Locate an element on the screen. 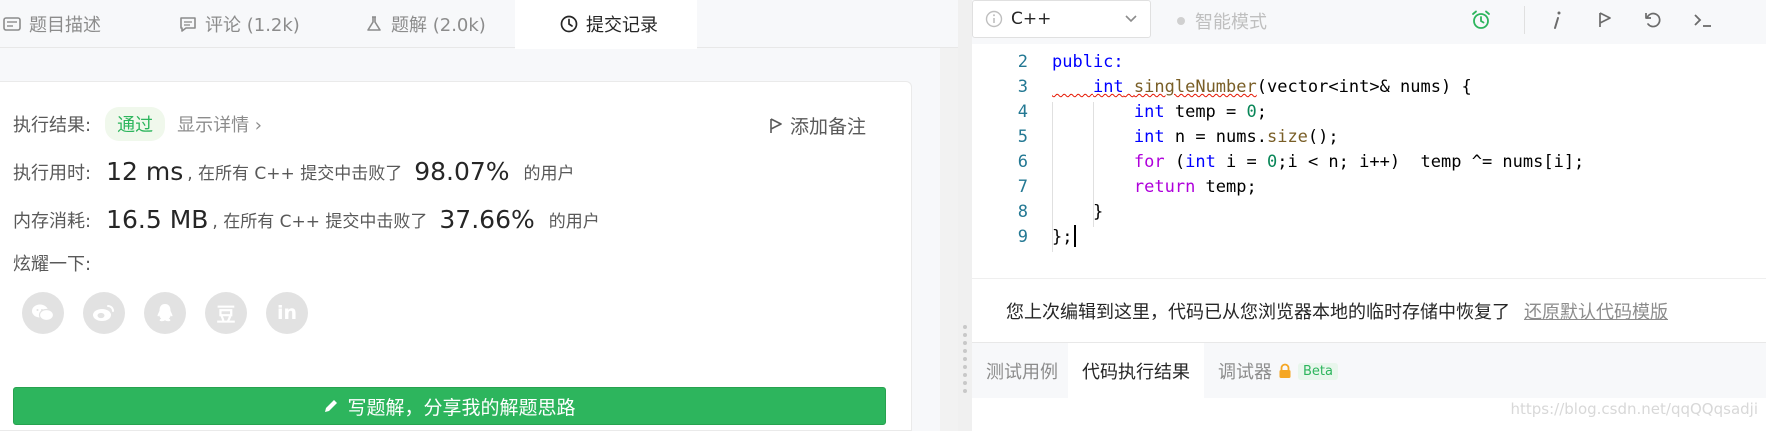  description-icon is located at coordinates (12, 24).